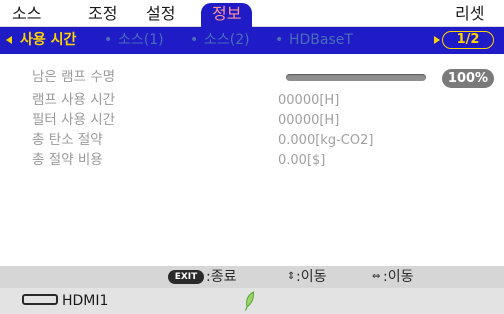 The height and width of the screenshot is (314, 504). Describe the element at coordinates (356, 77) in the screenshot. I see `lamp-life-bar` at that location.